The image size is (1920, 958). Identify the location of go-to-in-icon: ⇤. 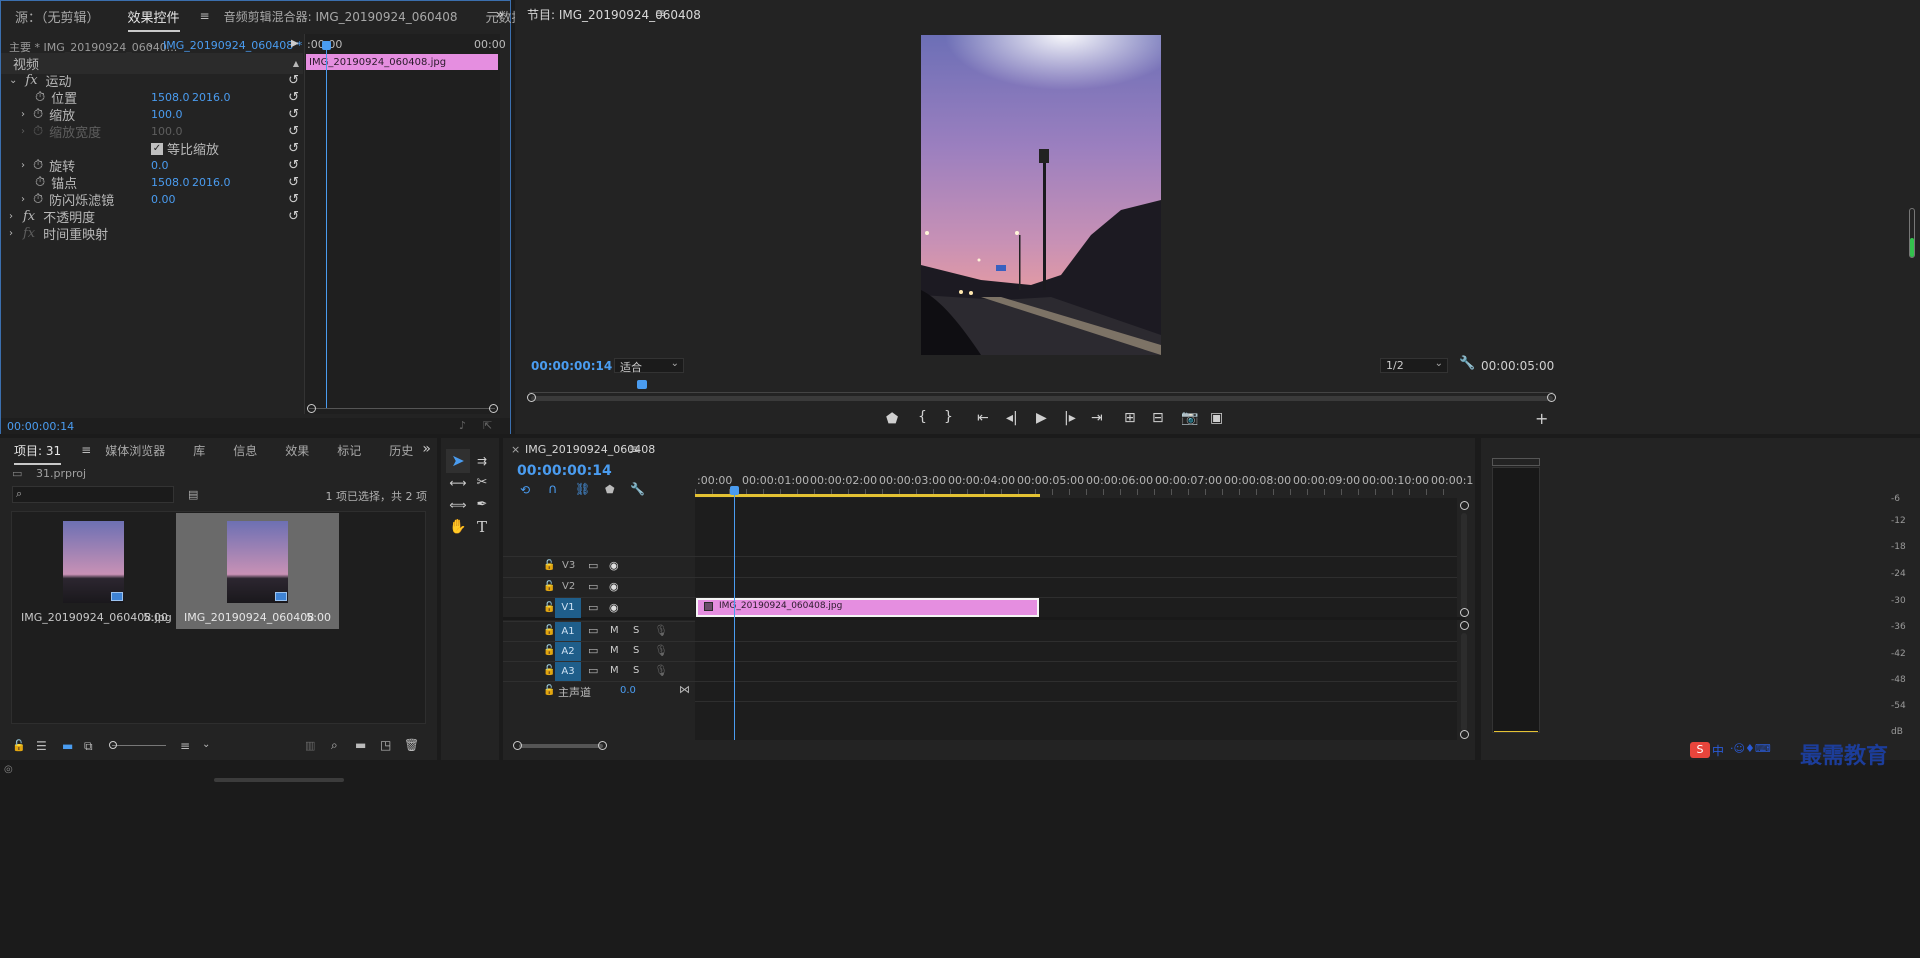
(983, 418).